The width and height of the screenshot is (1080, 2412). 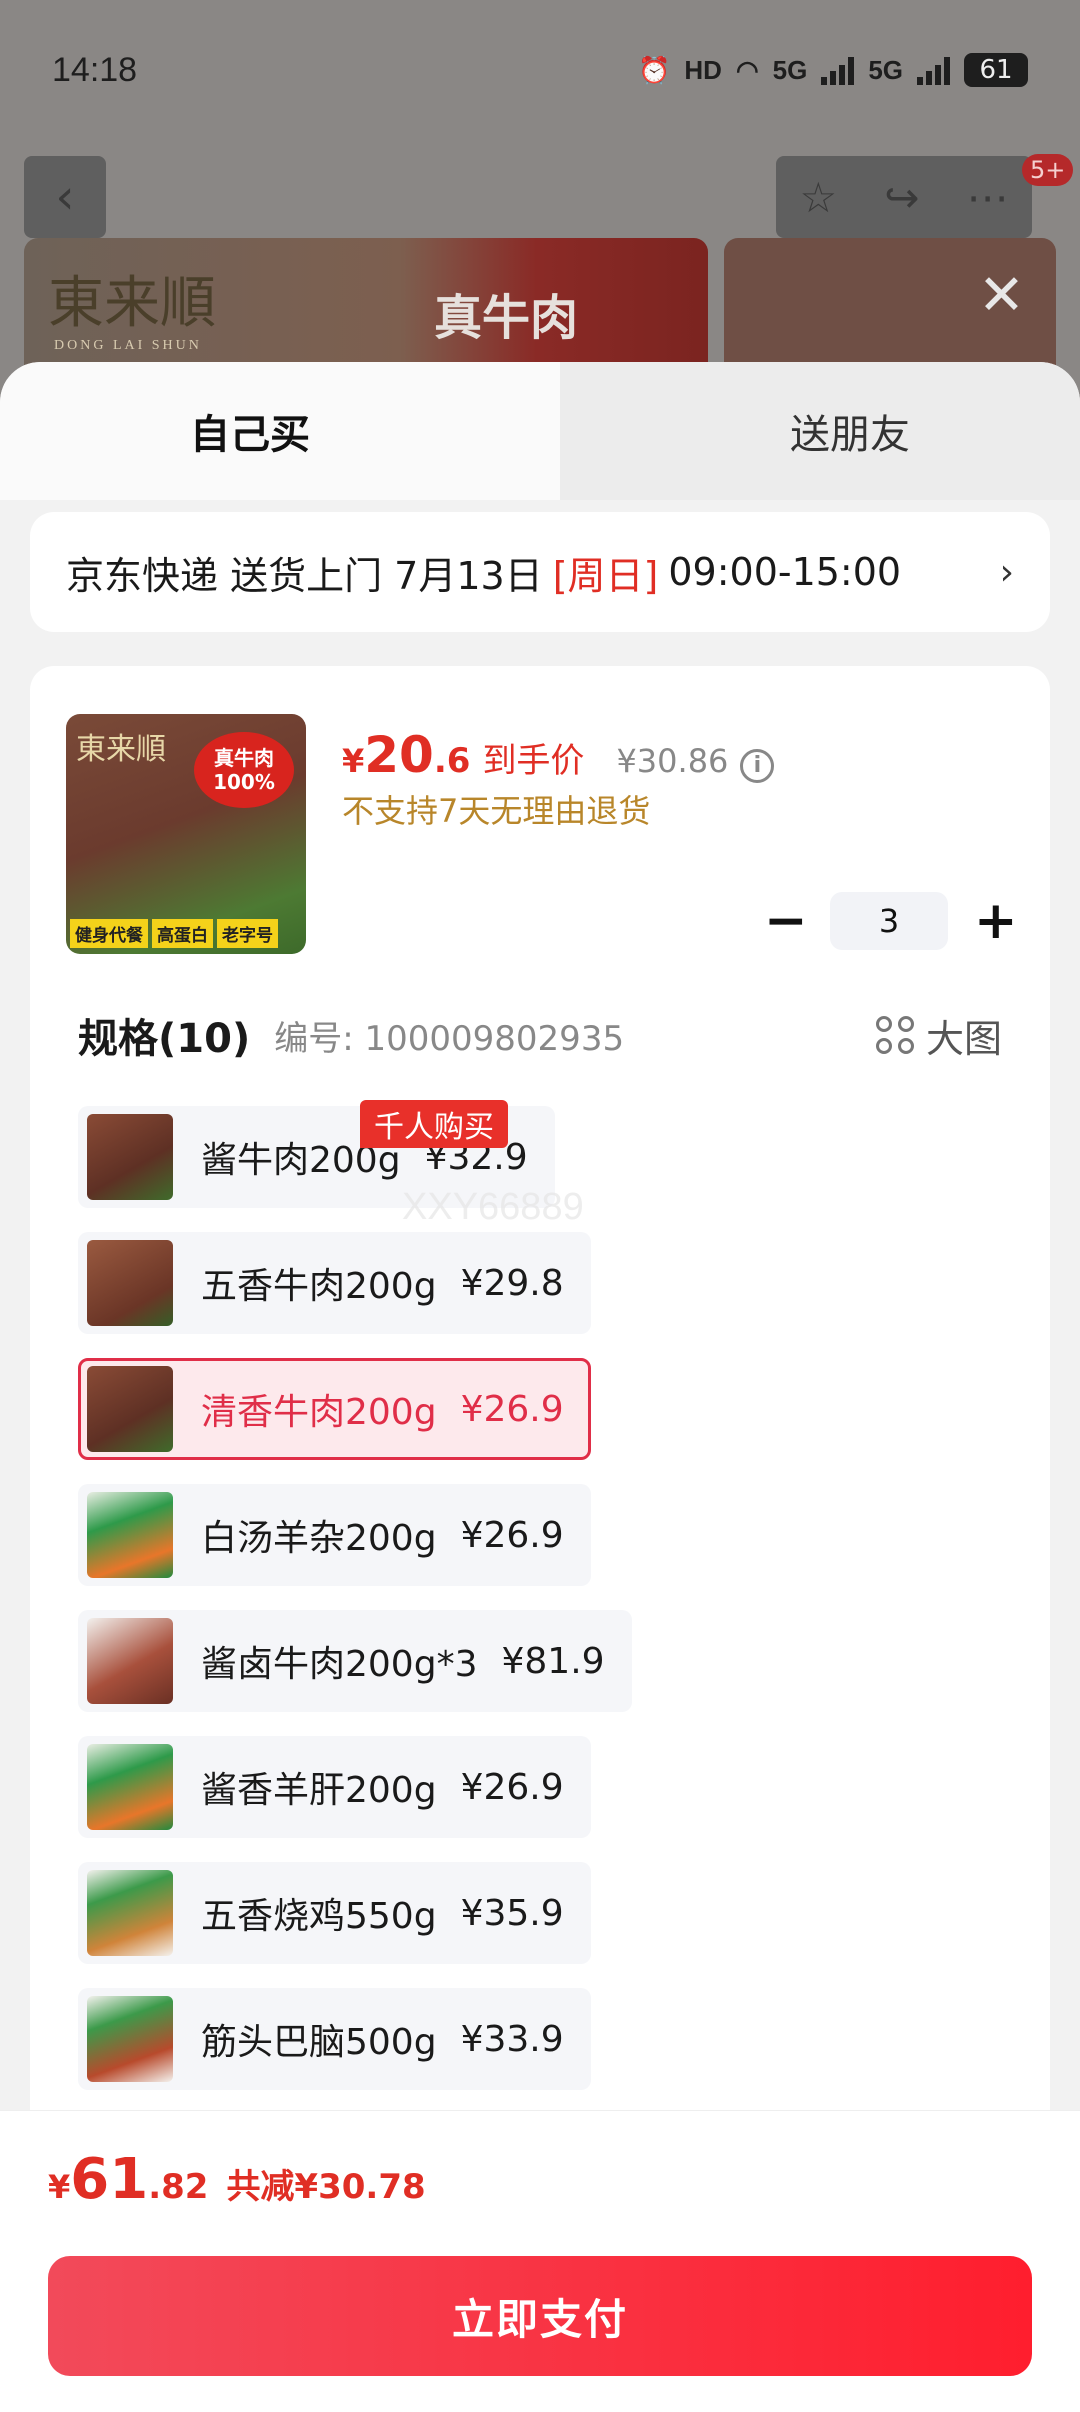 I want to click on quantity-stepper: − 3 +, so click(x=891, y=921).